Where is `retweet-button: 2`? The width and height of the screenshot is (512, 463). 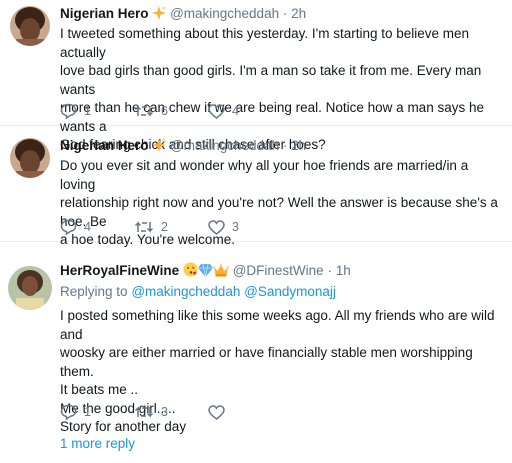 retweet-button: 2 is located at coordinates (171, 227).